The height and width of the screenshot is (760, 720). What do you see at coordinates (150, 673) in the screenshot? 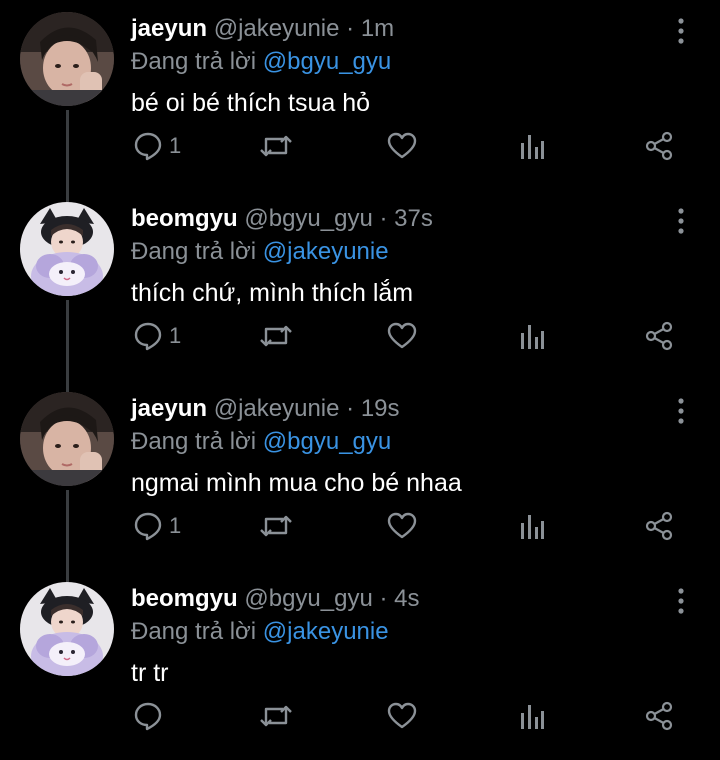
I see `tweet-text: tr tr` at bounding box center [150, 673].